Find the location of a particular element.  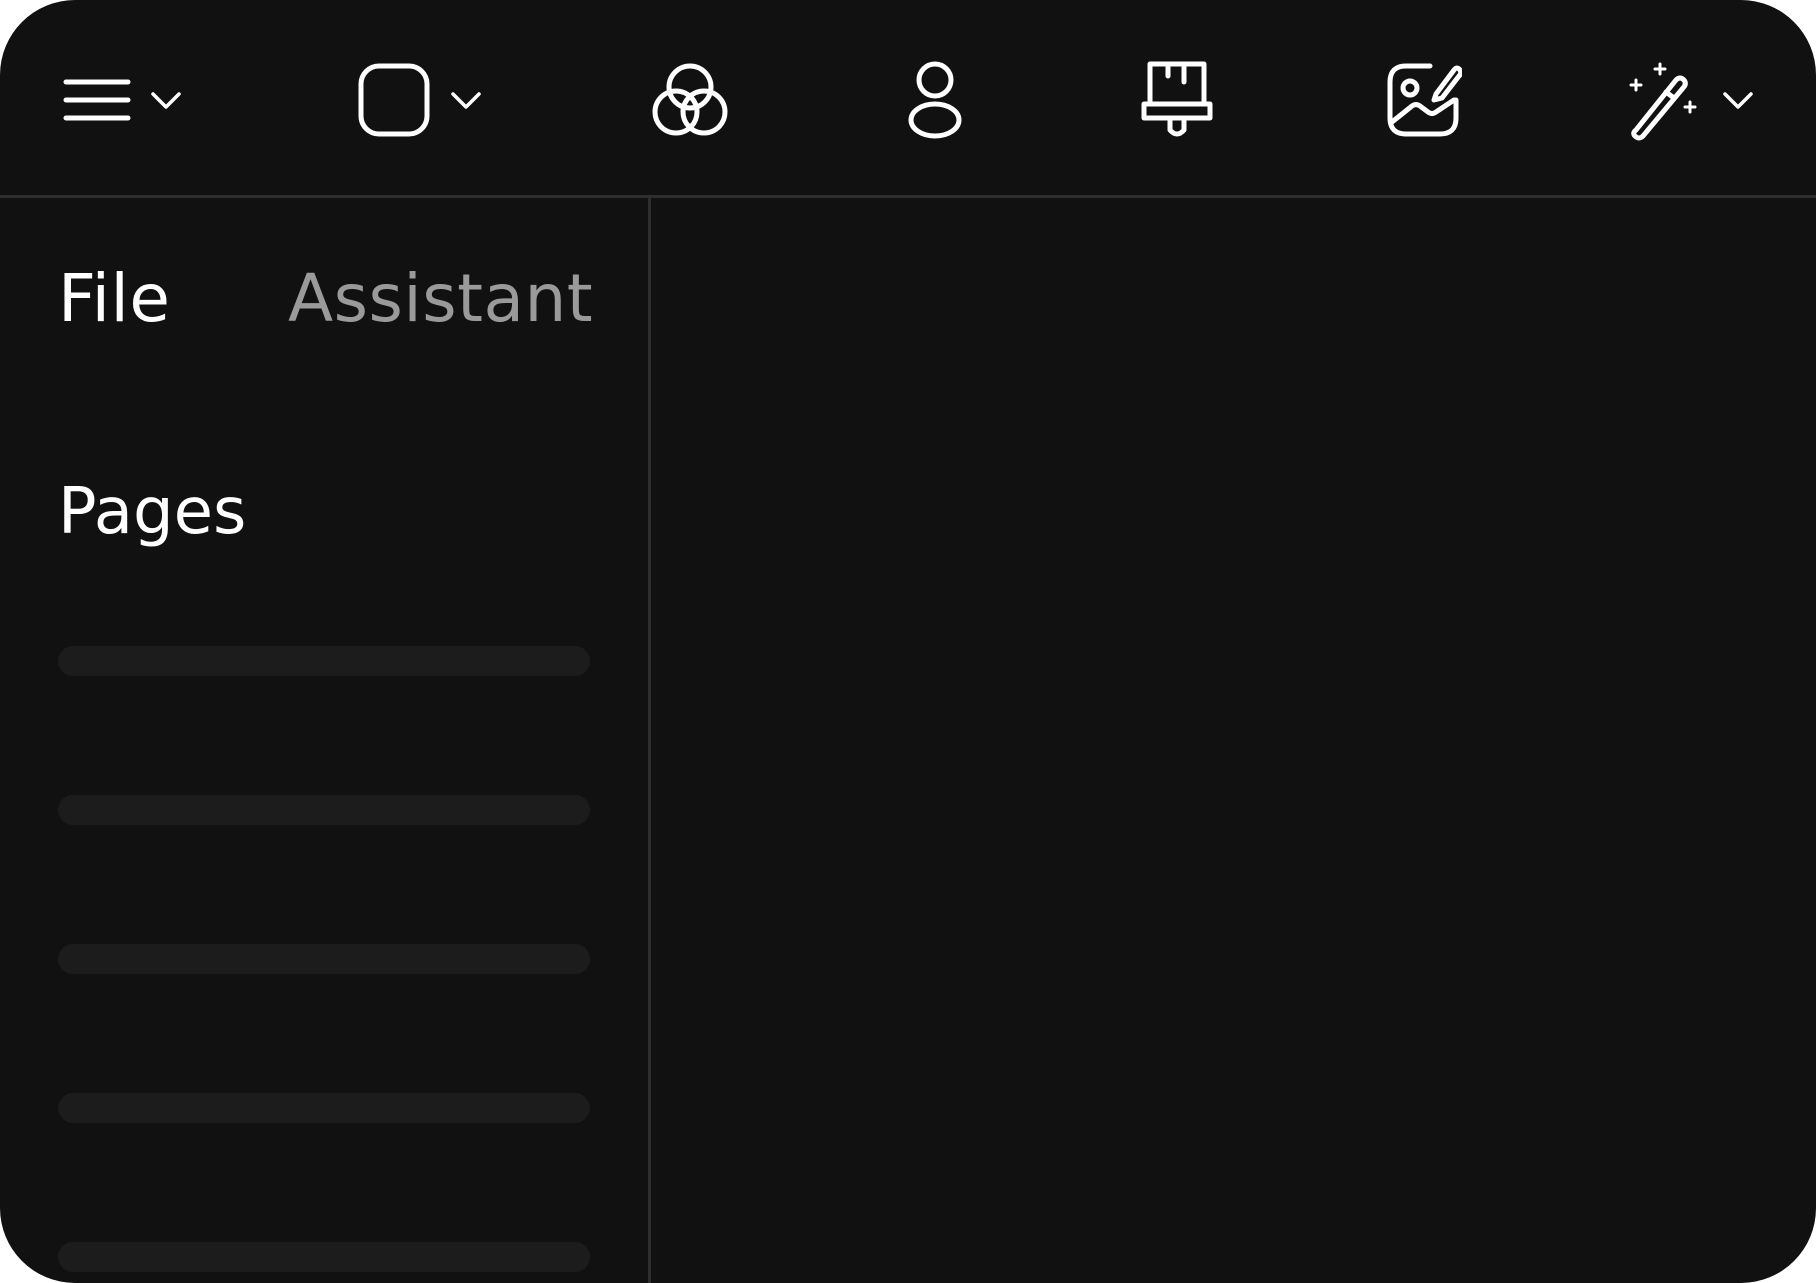

frame-tool-button is located at coordinates (419, 100).